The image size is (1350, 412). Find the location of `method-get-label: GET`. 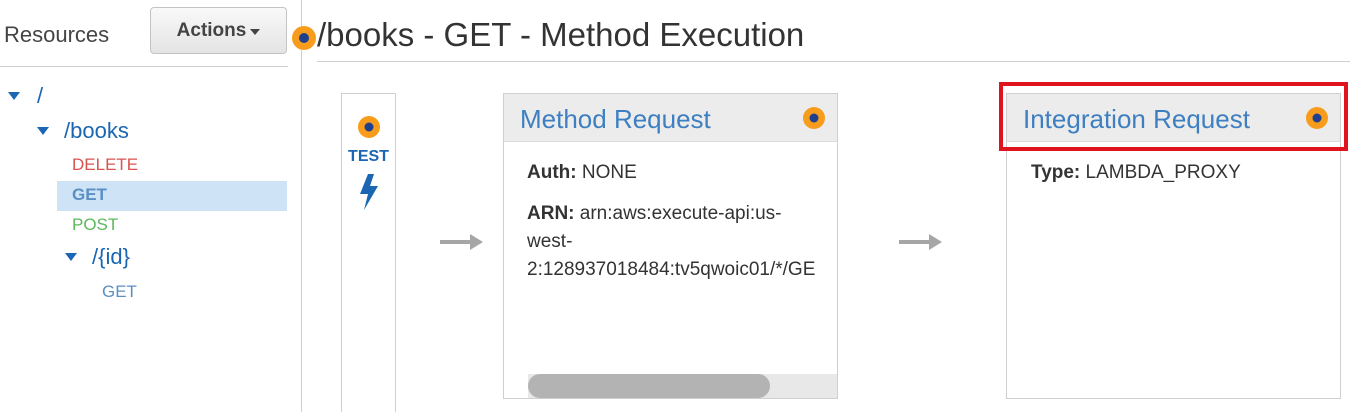

method-get-label: GET is located at coordinates (89, 195).